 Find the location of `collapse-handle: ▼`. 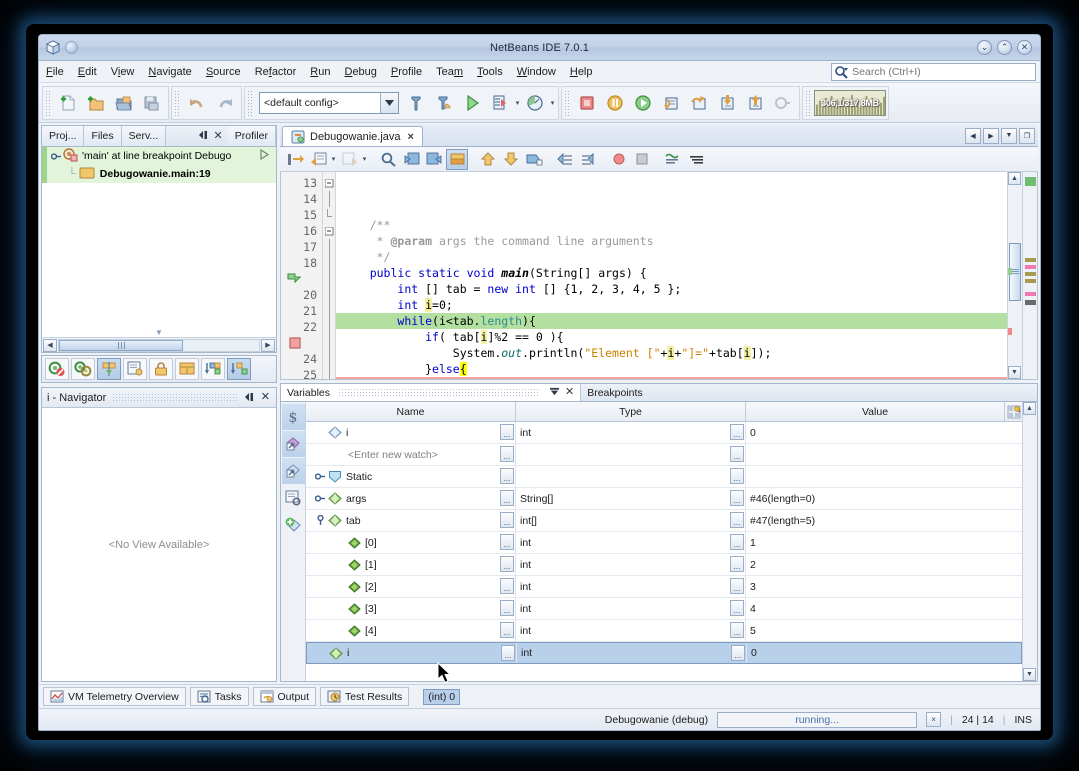

collapse-handle: ▼ is located at coordinates (159, 333).